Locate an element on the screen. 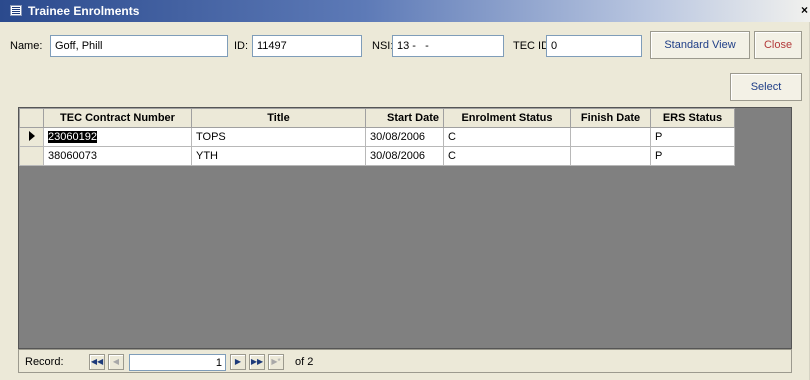  title-bar: Trainee Enrolments × is located at coordinates (405, 11).